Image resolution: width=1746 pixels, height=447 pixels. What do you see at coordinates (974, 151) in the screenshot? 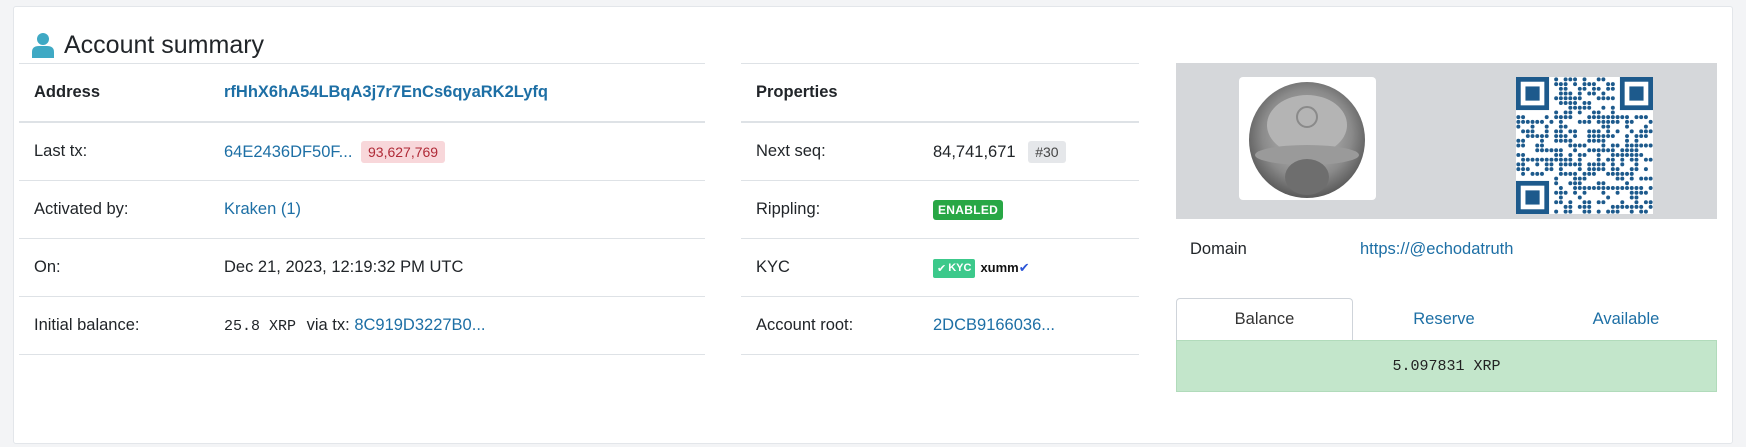
I see `next-seq-value: 84,741,671` at bounding box center [974, 151].